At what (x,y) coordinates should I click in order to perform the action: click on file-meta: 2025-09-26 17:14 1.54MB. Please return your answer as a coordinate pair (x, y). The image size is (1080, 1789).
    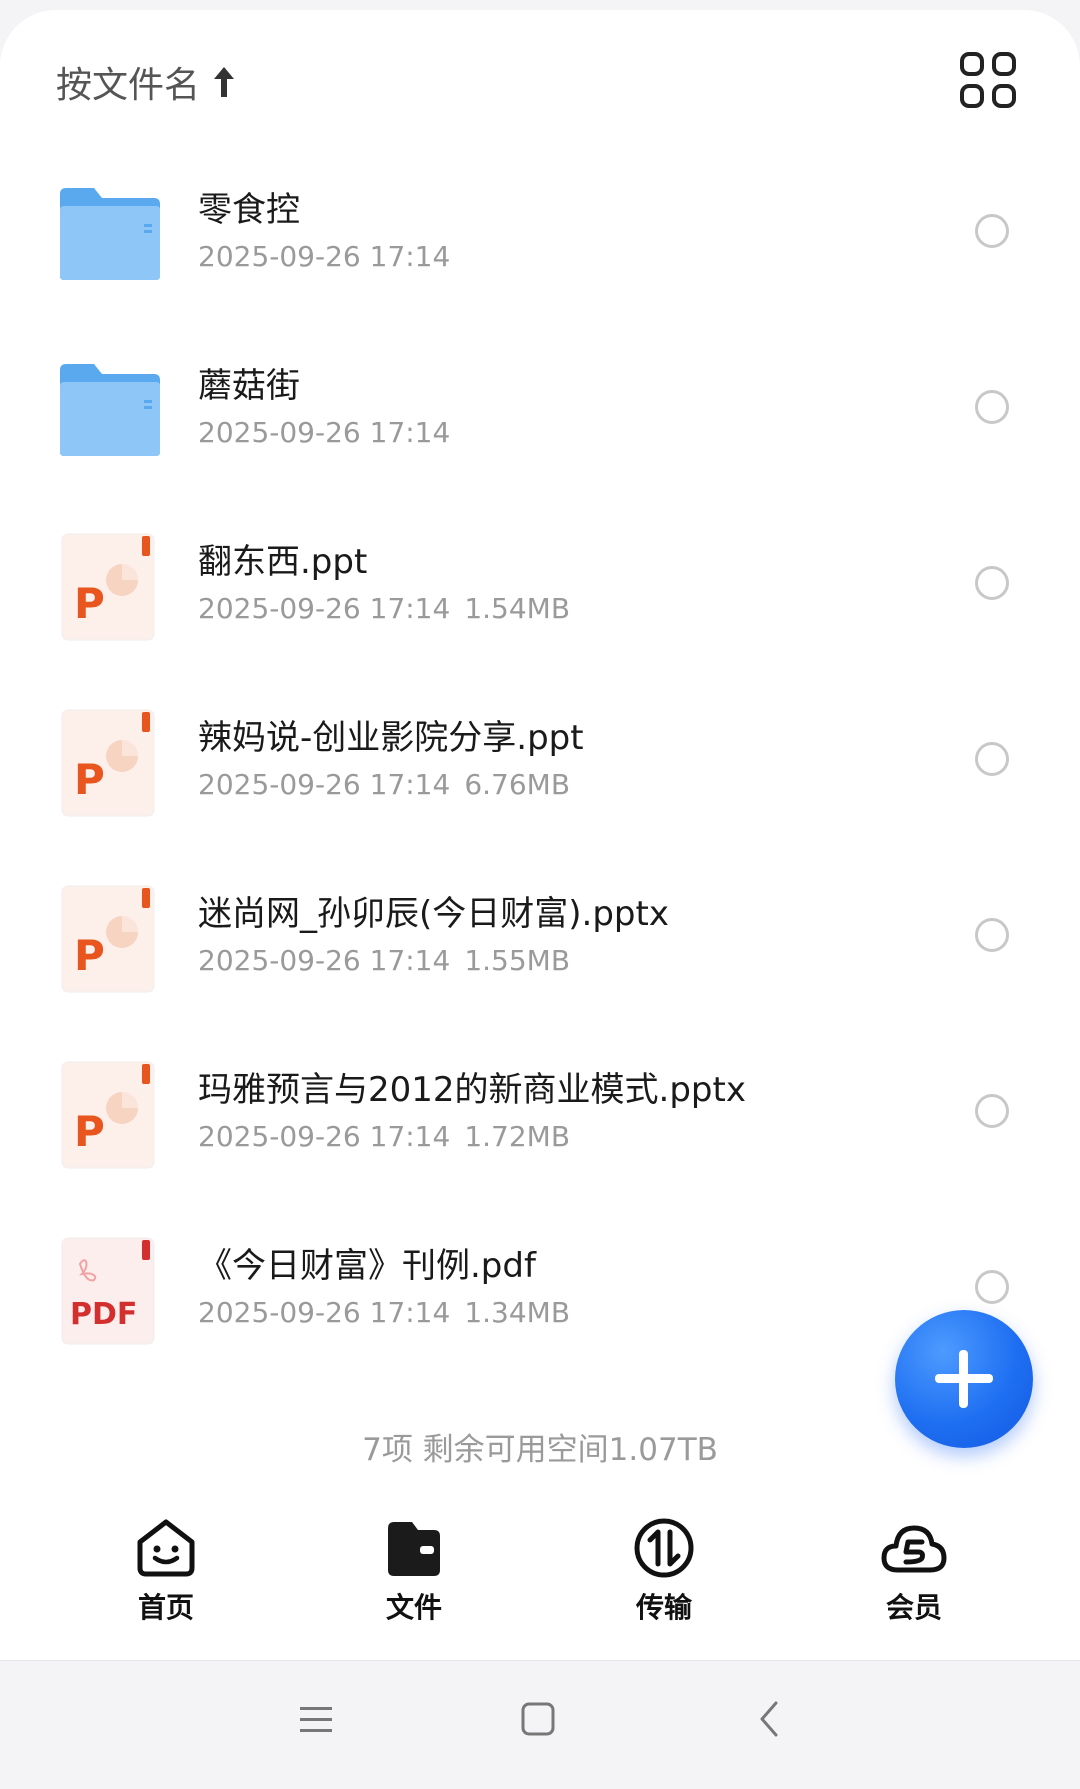
    Looking at the image, I should click on (384, 608).